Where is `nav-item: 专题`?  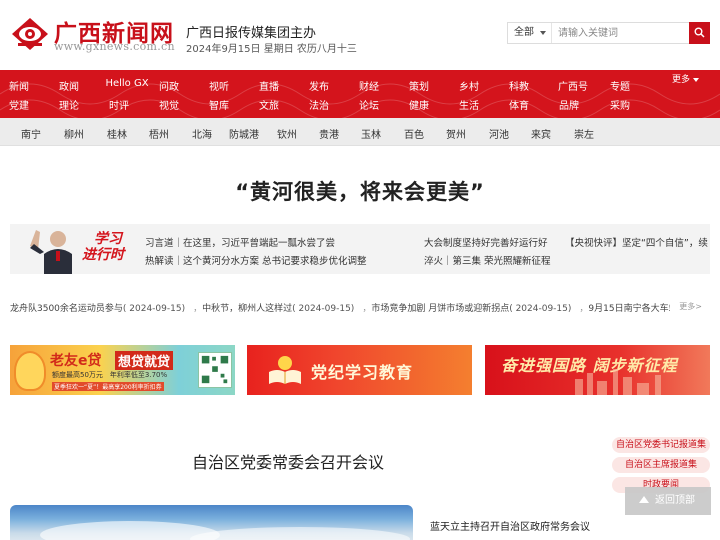
nav-item: 专题 is located at coordinates (620, 85).